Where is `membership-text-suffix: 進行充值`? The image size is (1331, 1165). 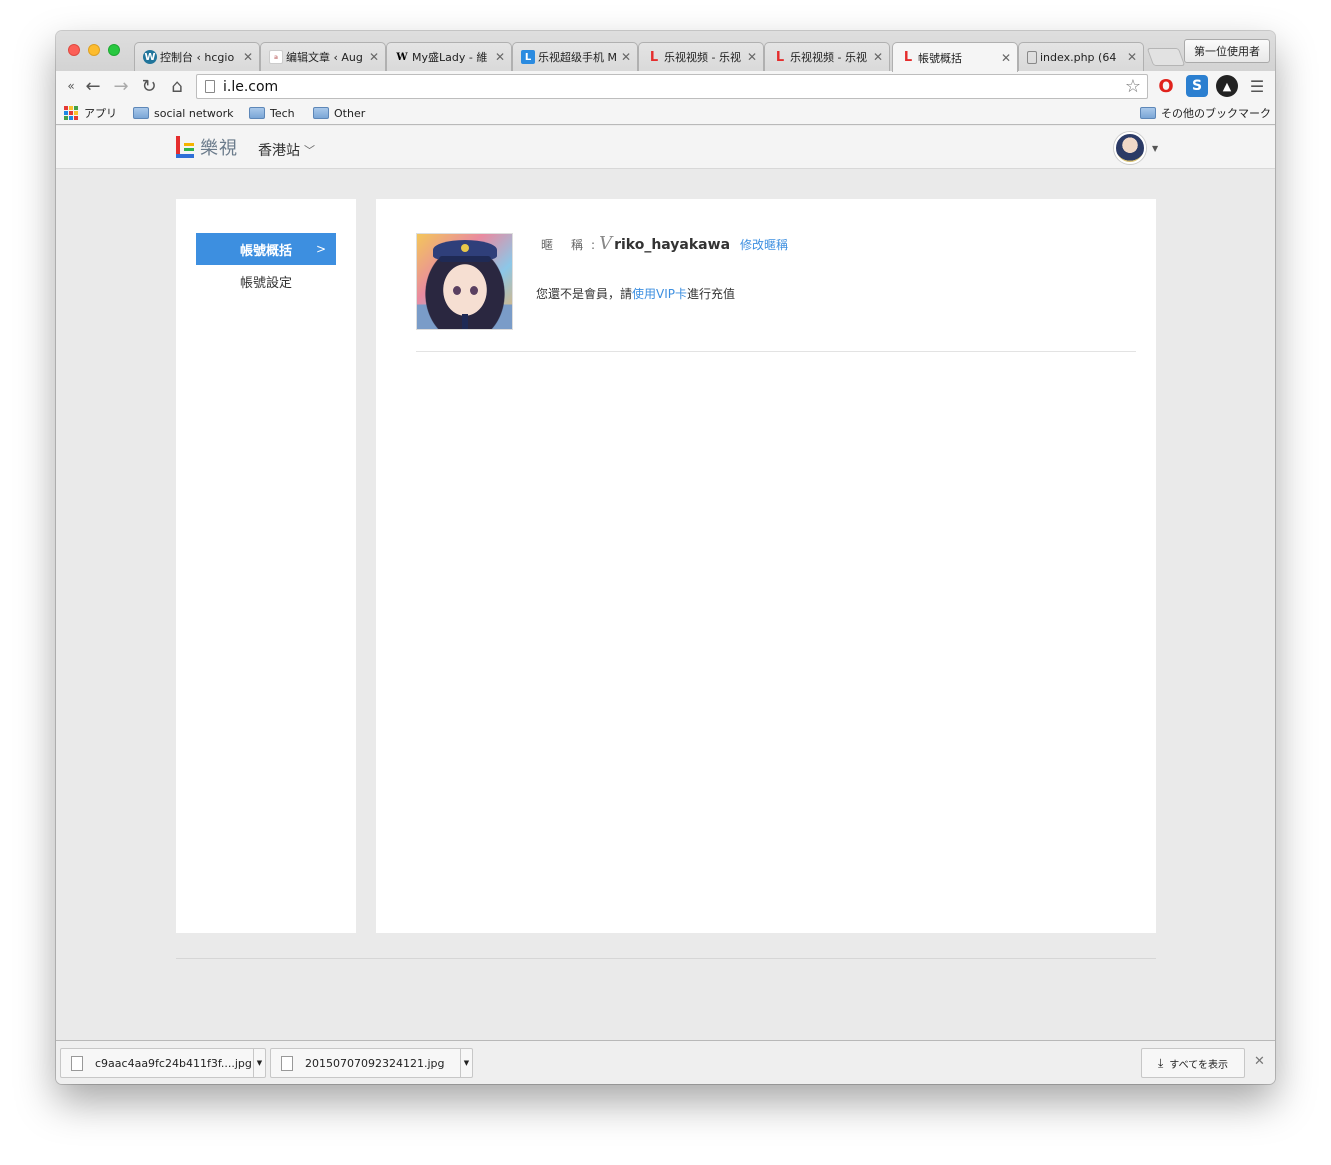
membership-text-suffix: 進行充值 is located at coordinates (711, 294).